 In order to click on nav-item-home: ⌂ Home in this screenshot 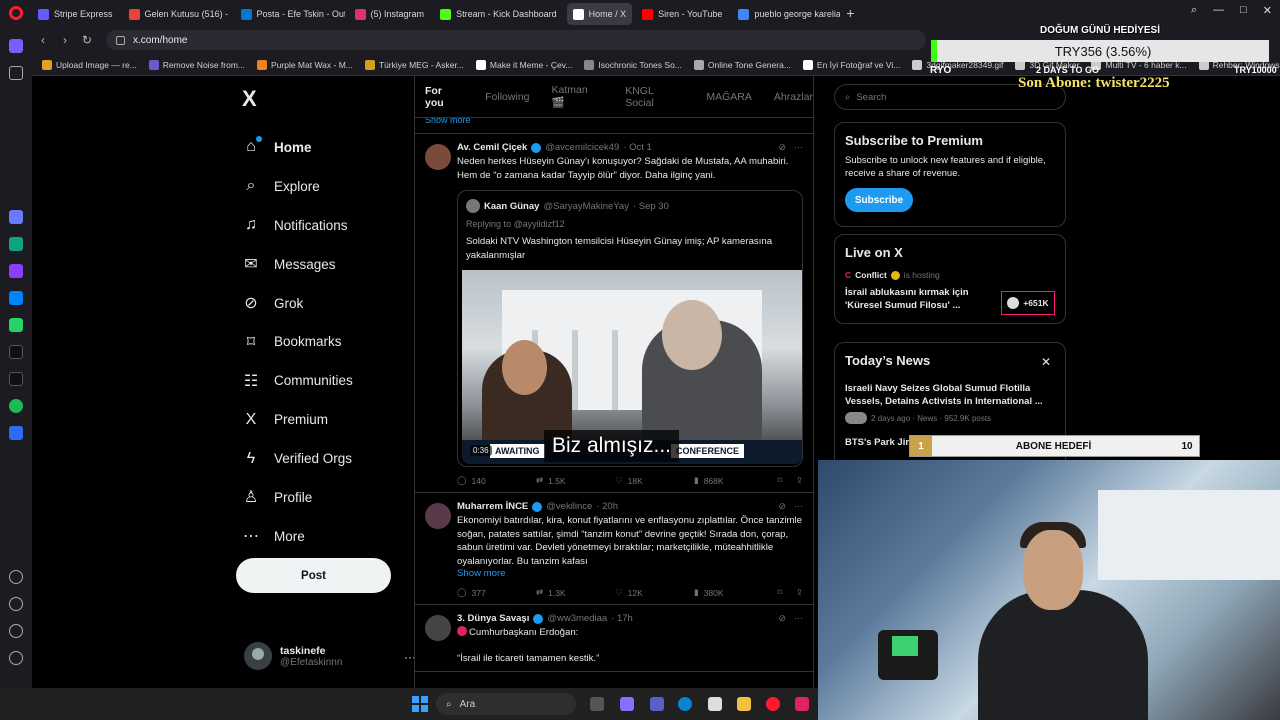, I will do `click(297, 147)`.